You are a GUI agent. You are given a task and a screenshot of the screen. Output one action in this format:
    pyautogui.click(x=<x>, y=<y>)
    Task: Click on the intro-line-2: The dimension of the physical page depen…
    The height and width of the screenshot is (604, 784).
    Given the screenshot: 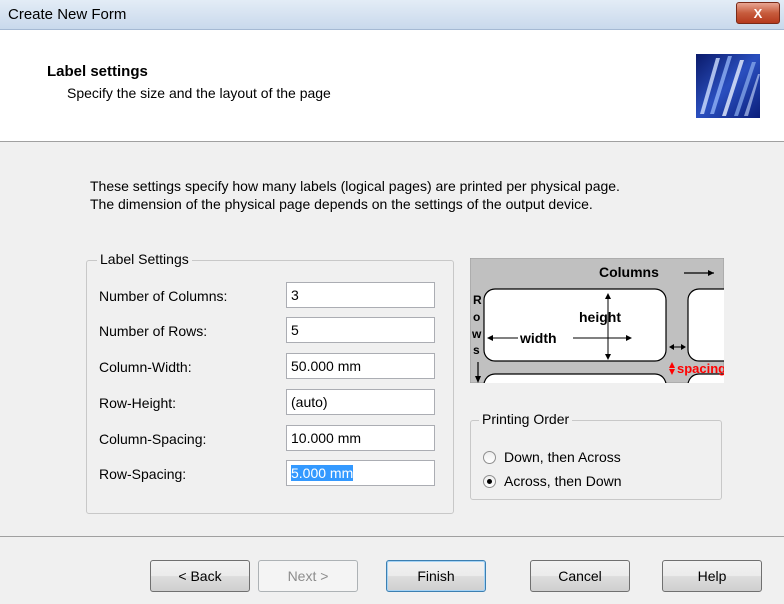 What is the action you would take?
    pyautogui.click(x=341, y=204)
    